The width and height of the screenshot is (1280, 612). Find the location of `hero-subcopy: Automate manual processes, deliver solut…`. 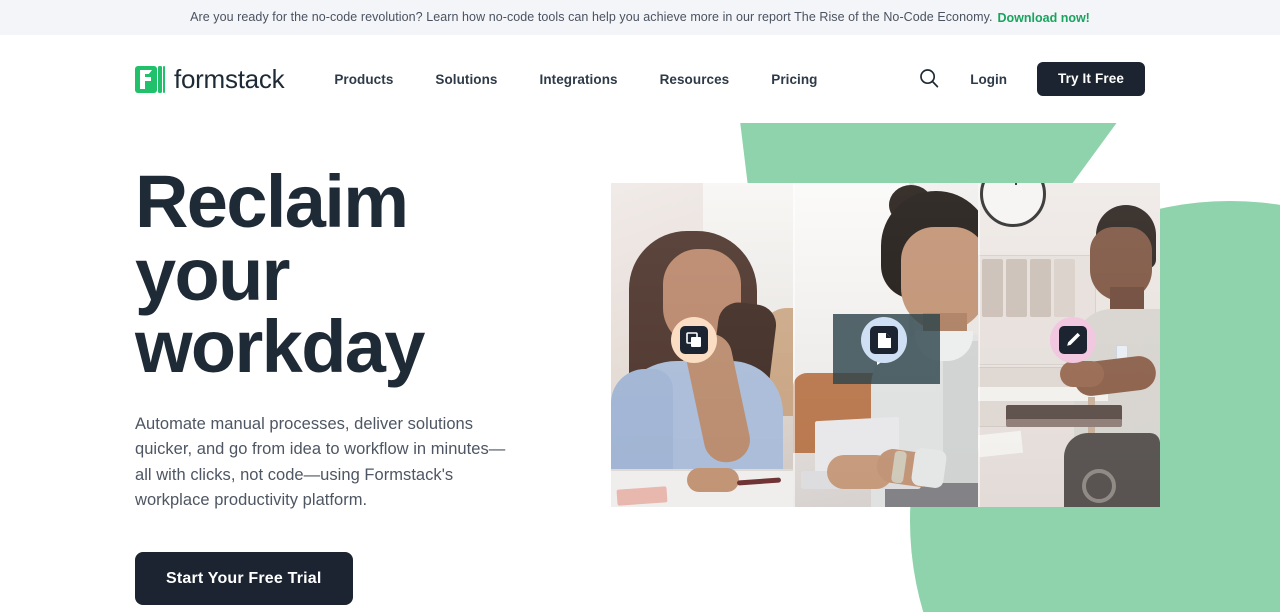

hero-subcopy: Automate manual processes, deliver solut… is located at coordinates (320, 462).